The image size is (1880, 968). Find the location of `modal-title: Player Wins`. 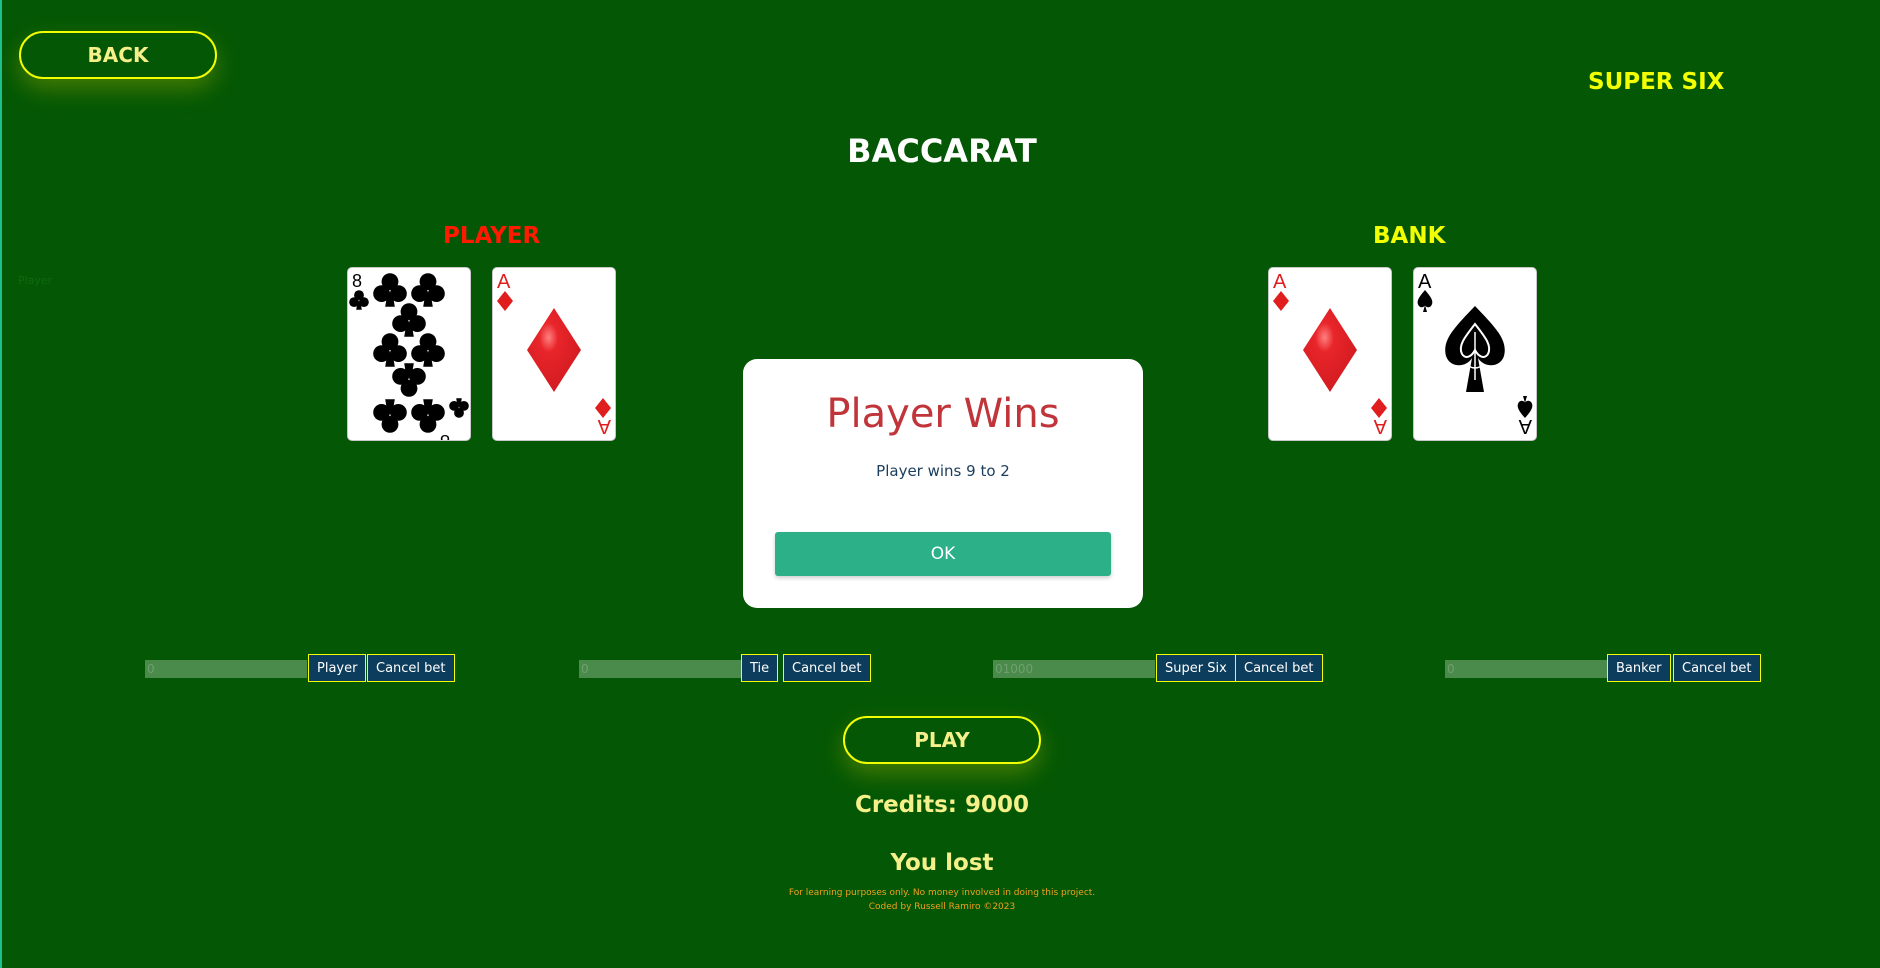

modal-title: Player Wins is located at coordinates (943, 414).